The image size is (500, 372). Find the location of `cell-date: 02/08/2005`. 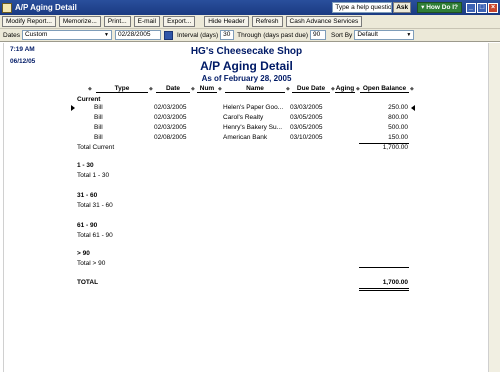

cell-date: 02/08/2005 is located at coordinates (170, 137).